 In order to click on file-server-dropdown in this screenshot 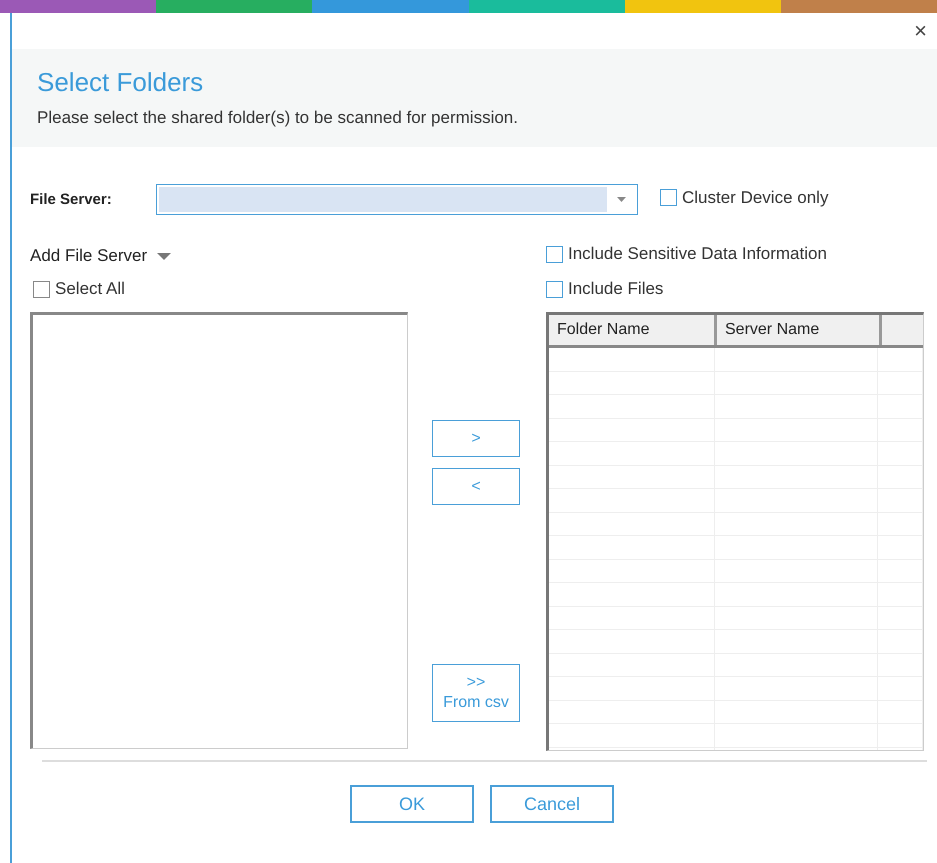, I will do `click(397, 199)`.